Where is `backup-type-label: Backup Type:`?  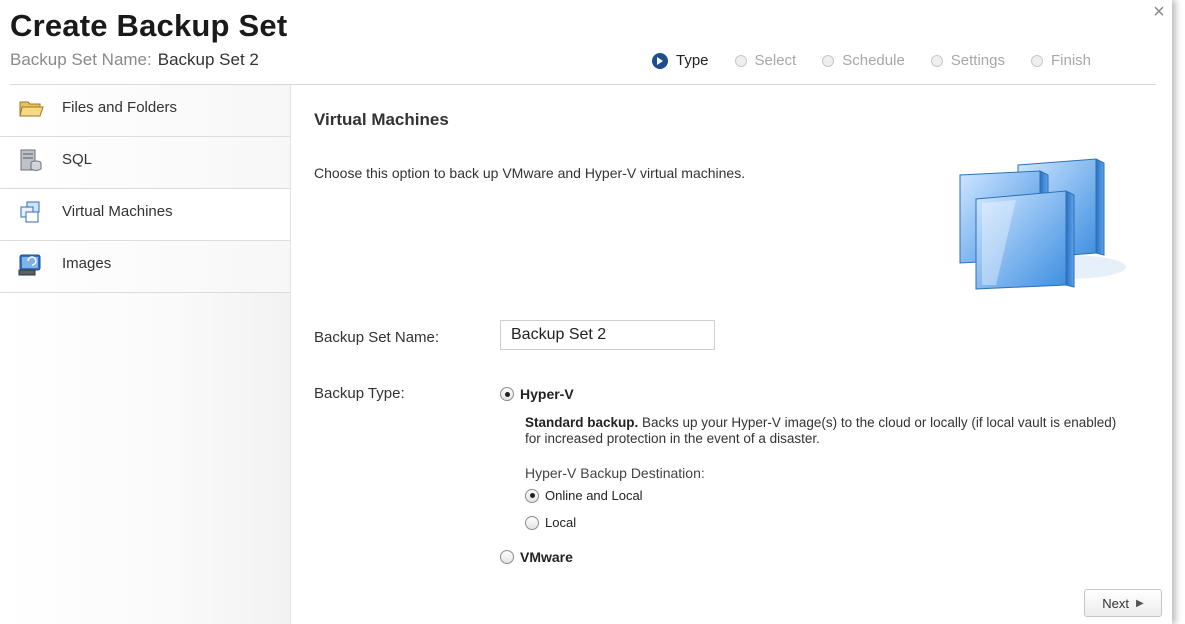
backup-type-label: Backup Type: is located at coordinates (359, 393).